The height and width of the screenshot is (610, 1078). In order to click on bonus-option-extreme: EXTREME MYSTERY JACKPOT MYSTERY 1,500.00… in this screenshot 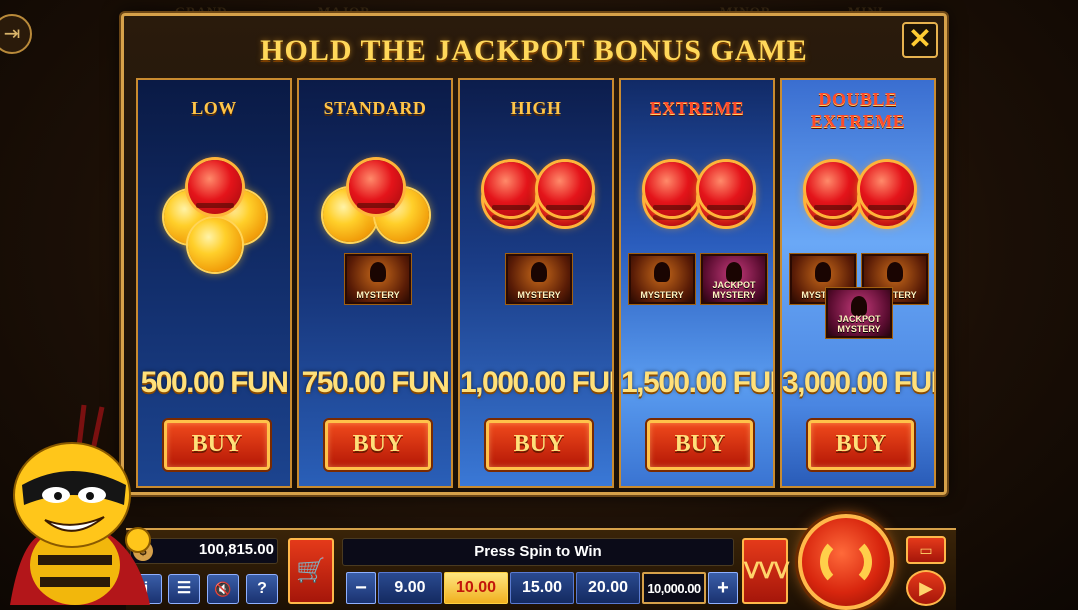, I will do `click(697, 283)`.